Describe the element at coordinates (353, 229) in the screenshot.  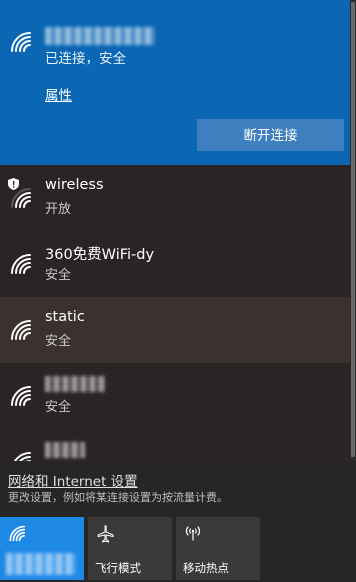
I see `scrollbar-thumb` at that location.